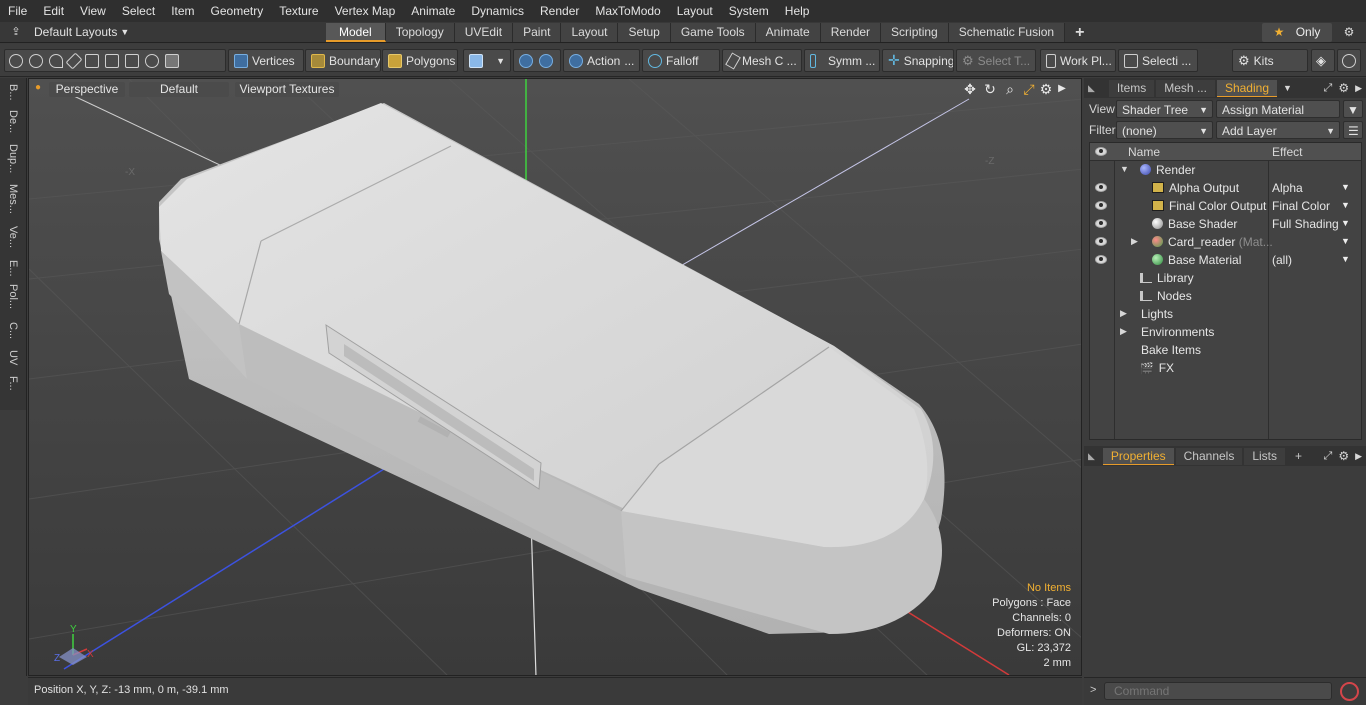  What do you see at coordinates (1007, 32) in the screenshot?
I see `tab-schematic-fusion: Schematic Fusion` at bounding box center [1007, 32].